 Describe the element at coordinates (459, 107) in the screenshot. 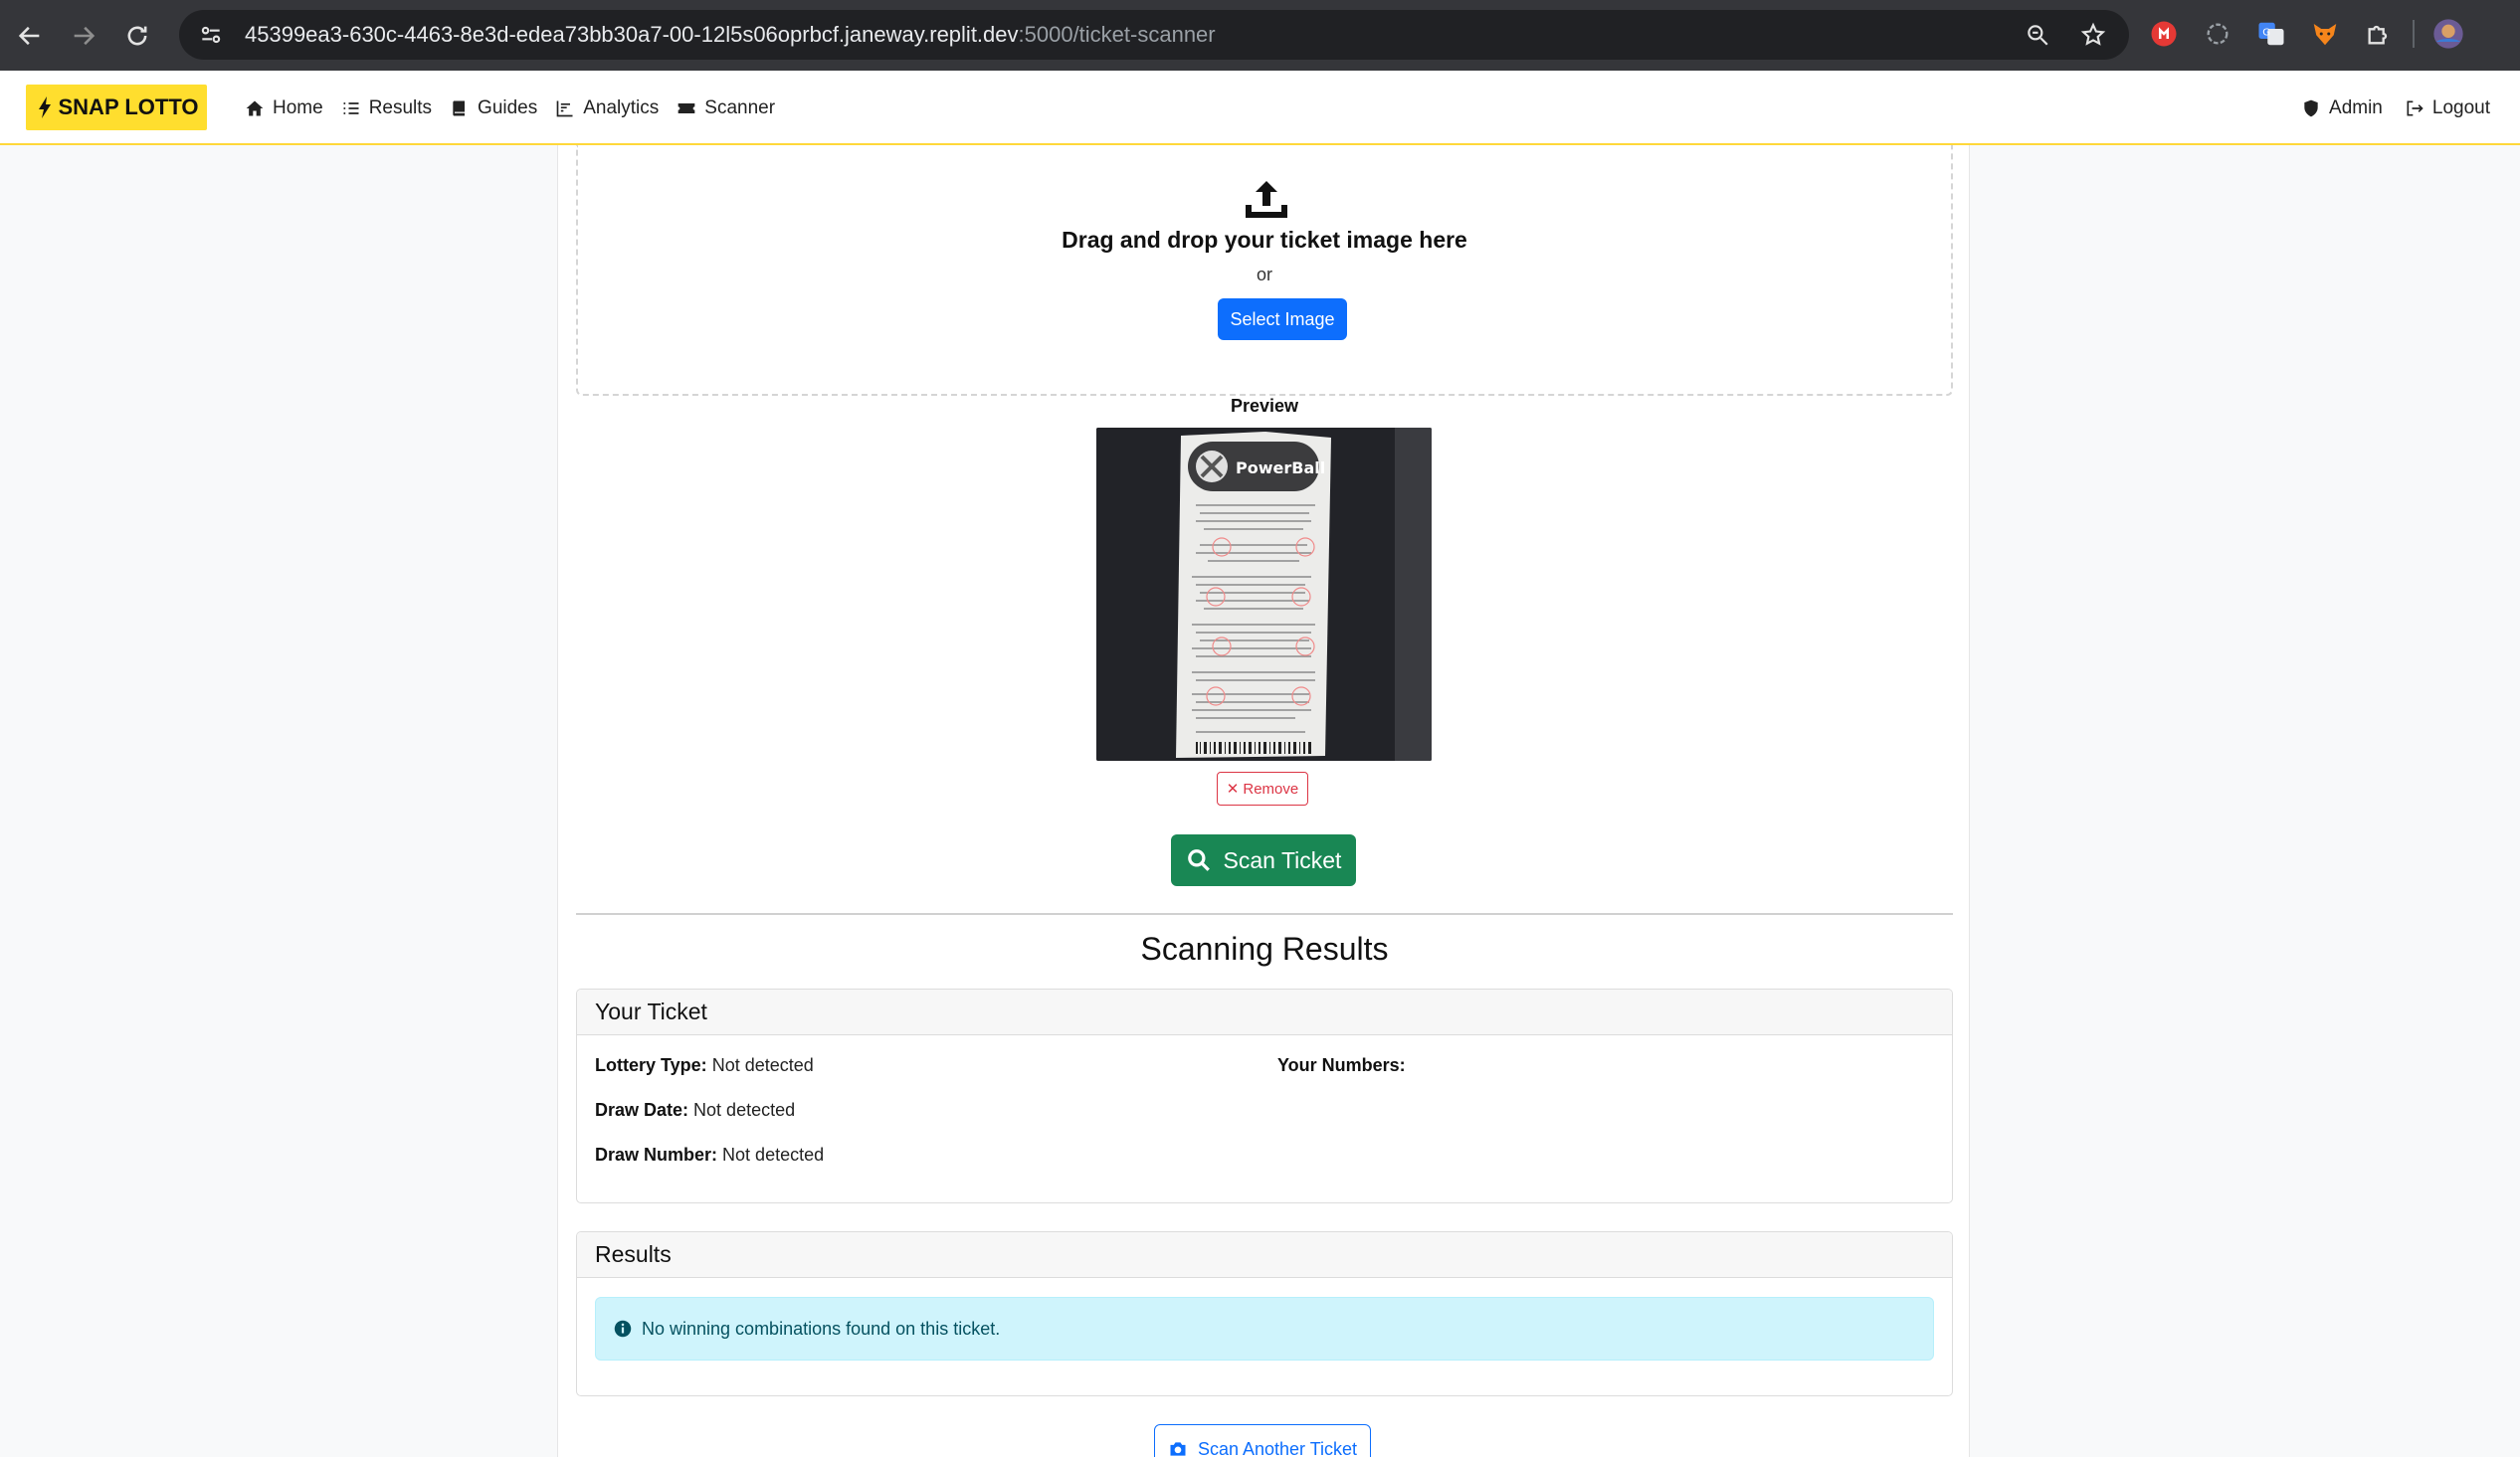

I see `book-icon` at that location.